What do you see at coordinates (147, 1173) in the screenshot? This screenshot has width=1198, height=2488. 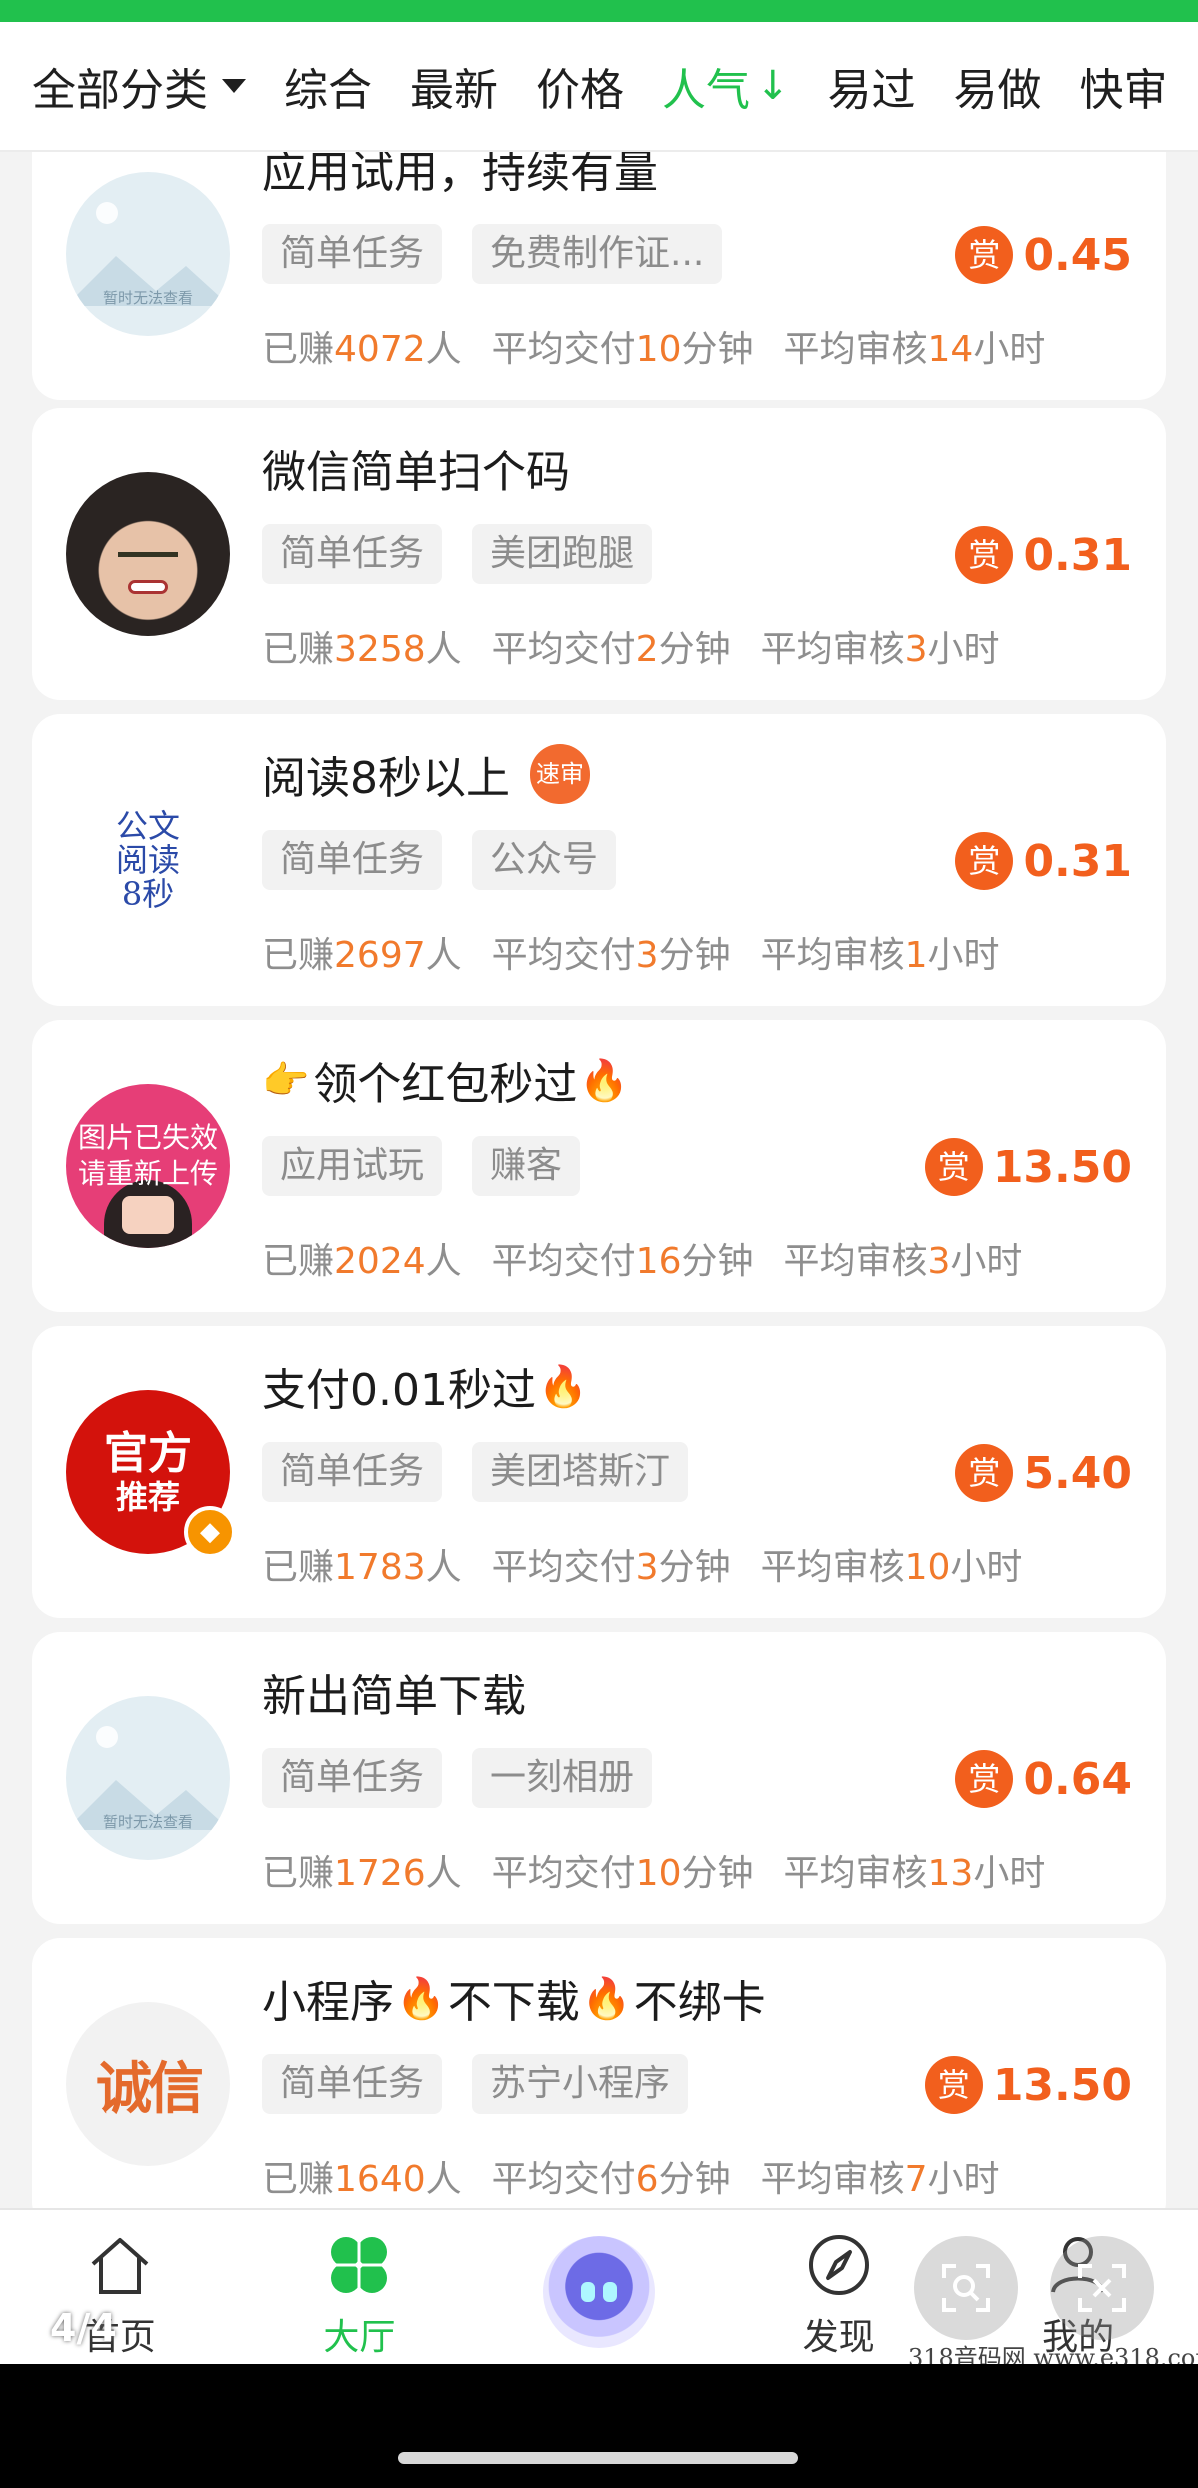 I see `avatar-text: 请重新上传` at bounding box center [147, 1173].